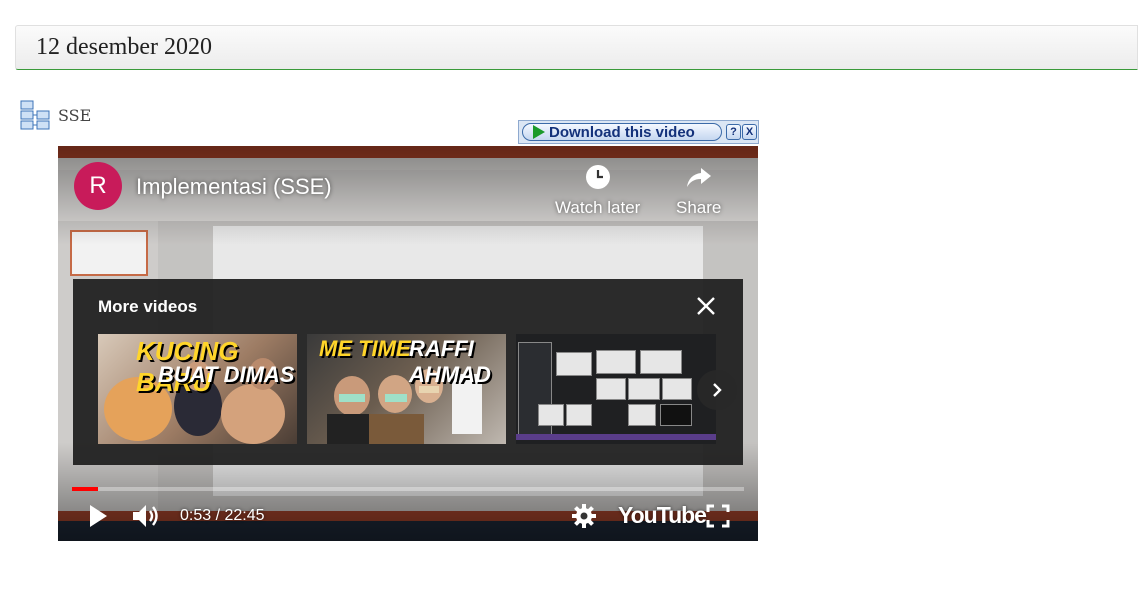  I want to click on download-video-button: Download this video, so click(622, 132).